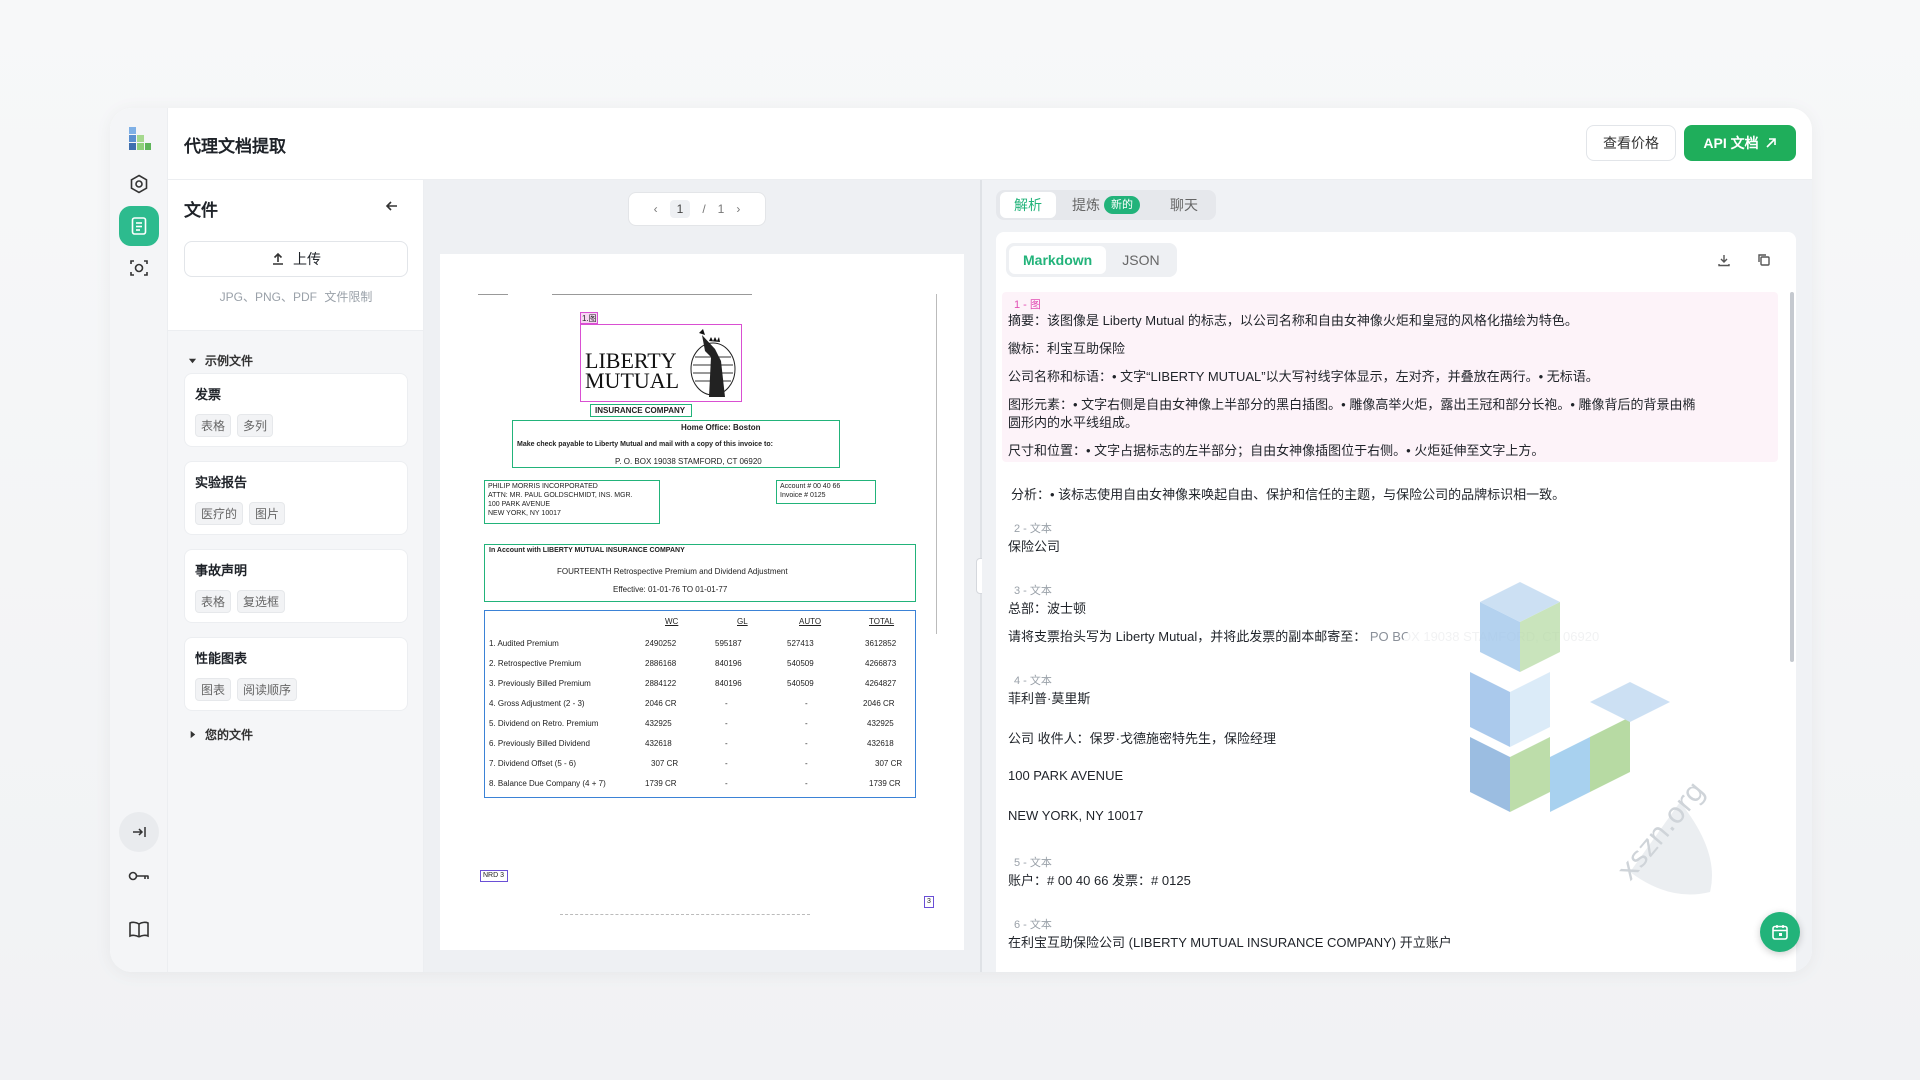  Describe the element at coordinates (219, 513) in the screenshot. I see `card-tag: 医疗的` at that location.